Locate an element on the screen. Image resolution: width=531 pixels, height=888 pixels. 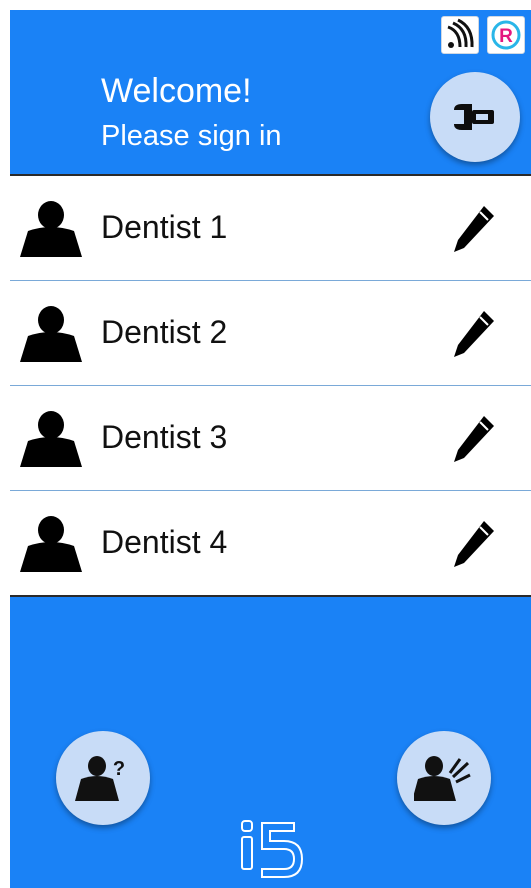
r-badge-icon: R is located at coordinates (506, 35).